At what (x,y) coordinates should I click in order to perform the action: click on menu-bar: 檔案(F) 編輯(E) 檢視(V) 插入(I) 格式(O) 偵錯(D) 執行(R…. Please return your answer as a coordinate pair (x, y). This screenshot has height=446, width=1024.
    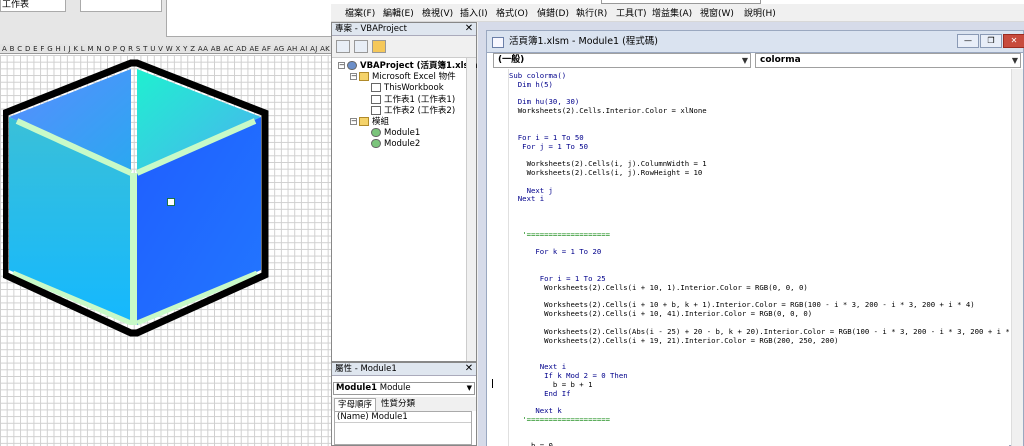
    Looking at the image, I should click on (677, 13).